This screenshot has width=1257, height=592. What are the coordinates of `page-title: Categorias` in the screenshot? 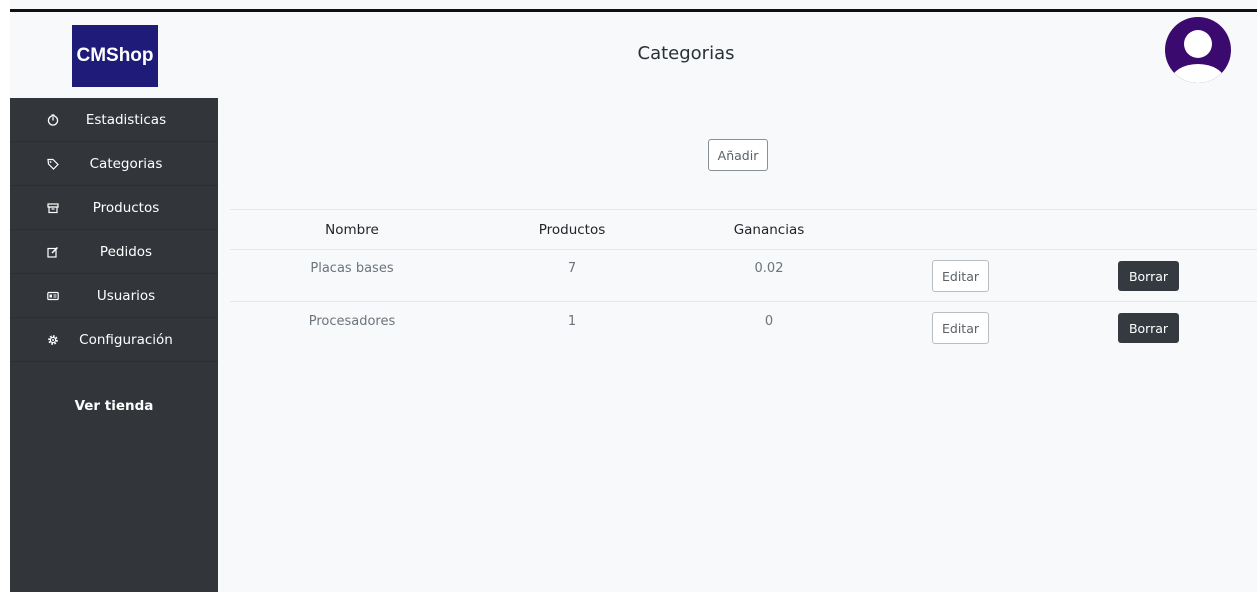 It's located at (686, 53).